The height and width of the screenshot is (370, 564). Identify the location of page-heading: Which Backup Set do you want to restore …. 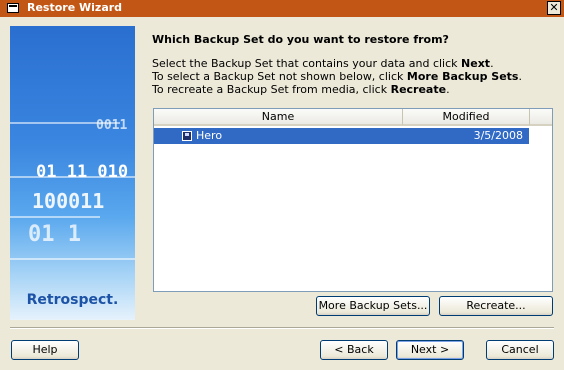
(300, 39).